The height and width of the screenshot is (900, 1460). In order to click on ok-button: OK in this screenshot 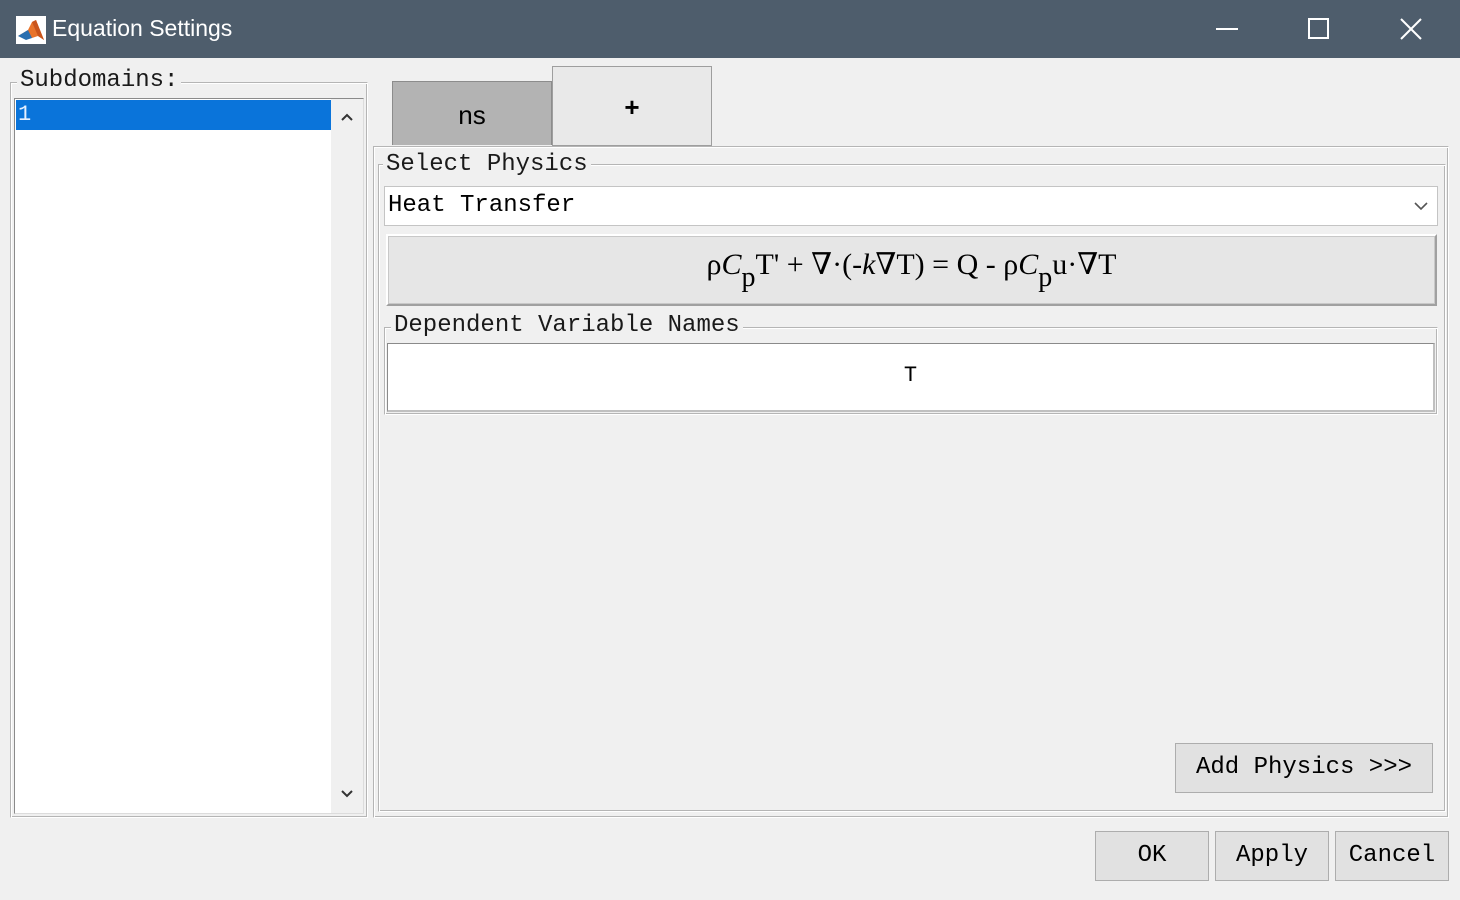, I will do `click(1152, 856)`.